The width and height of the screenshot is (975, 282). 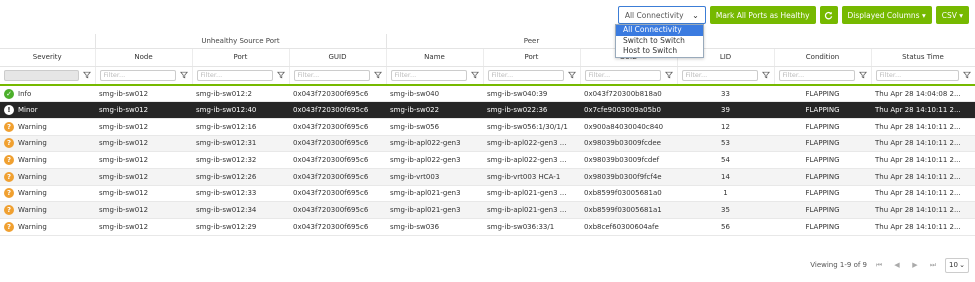 I want to click on last-page-icon: ⏭, so click(x=933, y=265).